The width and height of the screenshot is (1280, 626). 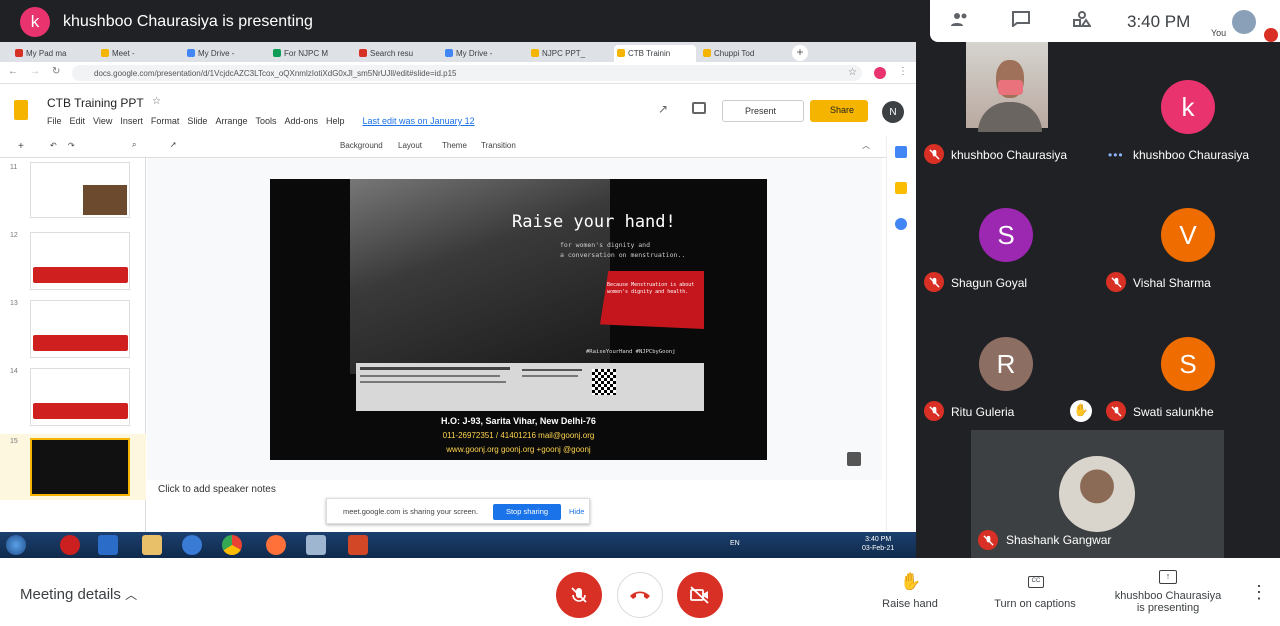 What do you see at coordinates (217, 489) in the screenshot?
I see `speaker-notes: Click to add speaker notes` at bounding box center [217, 489].